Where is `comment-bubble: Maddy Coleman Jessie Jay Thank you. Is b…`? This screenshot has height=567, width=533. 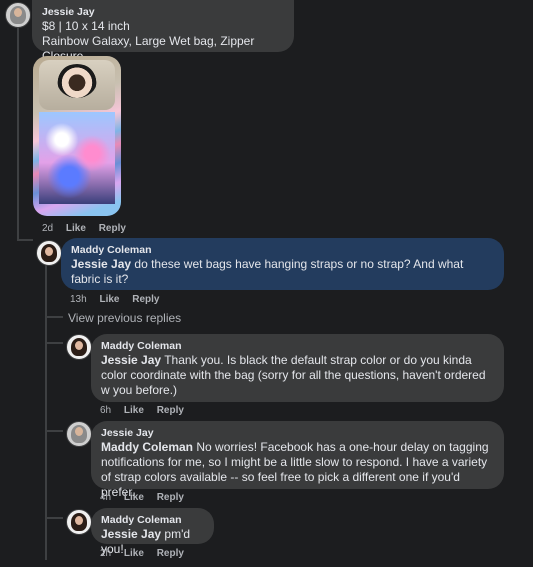 comment-bubble: Maddy Coleman Jessie Jay Thank you. Is b… is located at coordinates (297, 368).